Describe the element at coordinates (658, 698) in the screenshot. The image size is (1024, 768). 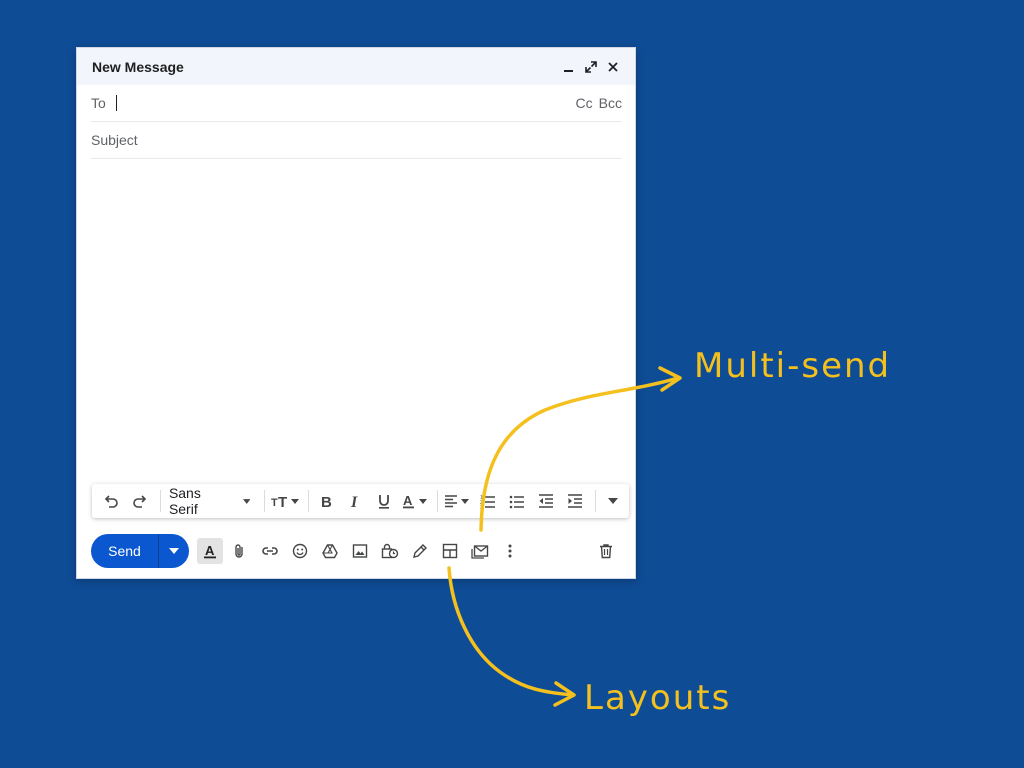
I see `layouts-annotation: Layouts` at that location.